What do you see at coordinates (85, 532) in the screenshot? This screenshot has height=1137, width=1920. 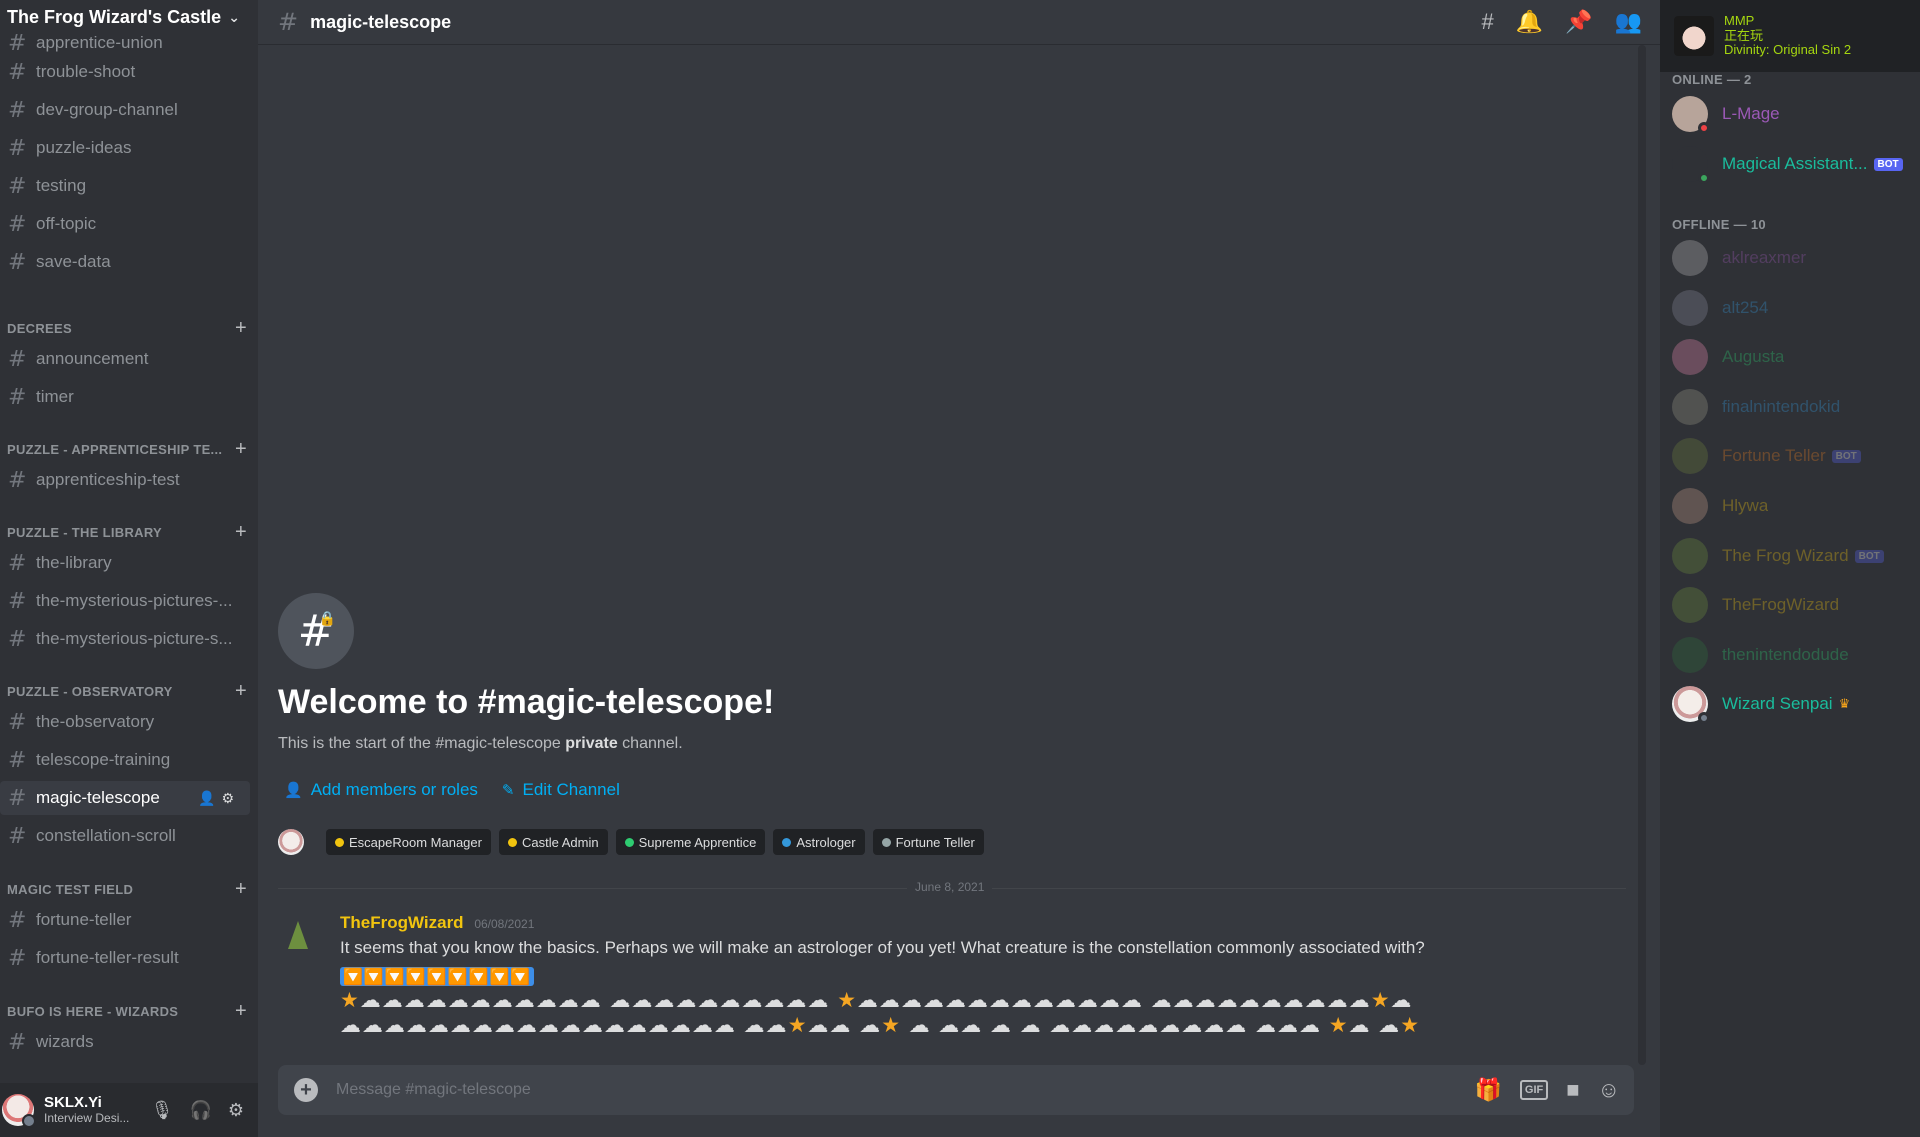 I see `category-label: PUZZLE - THE LIBRARY` at bounding box center [85, 532].